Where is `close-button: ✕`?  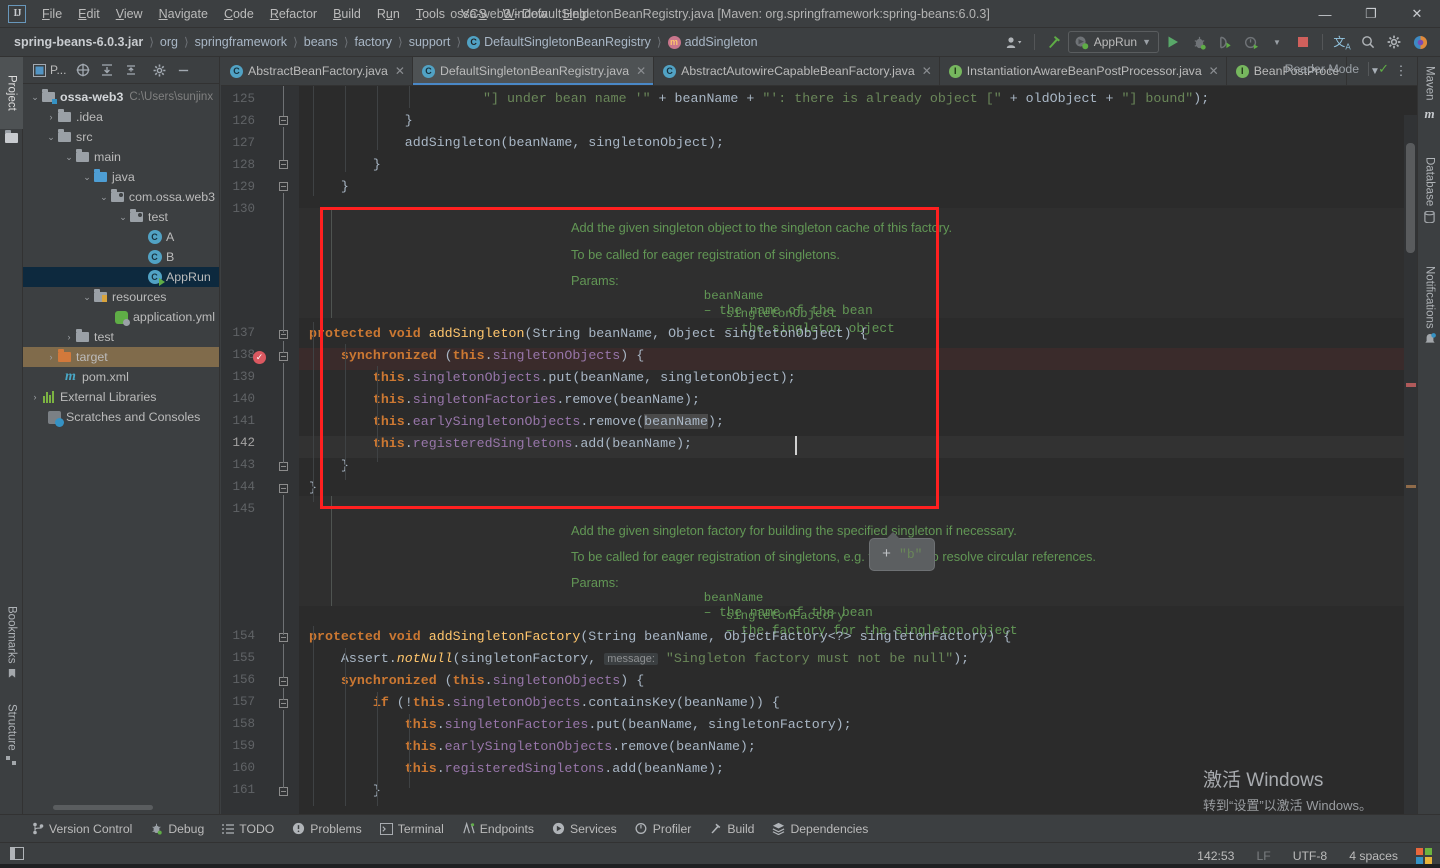 close-button: ✕ is located at coordinates (1417, 14).